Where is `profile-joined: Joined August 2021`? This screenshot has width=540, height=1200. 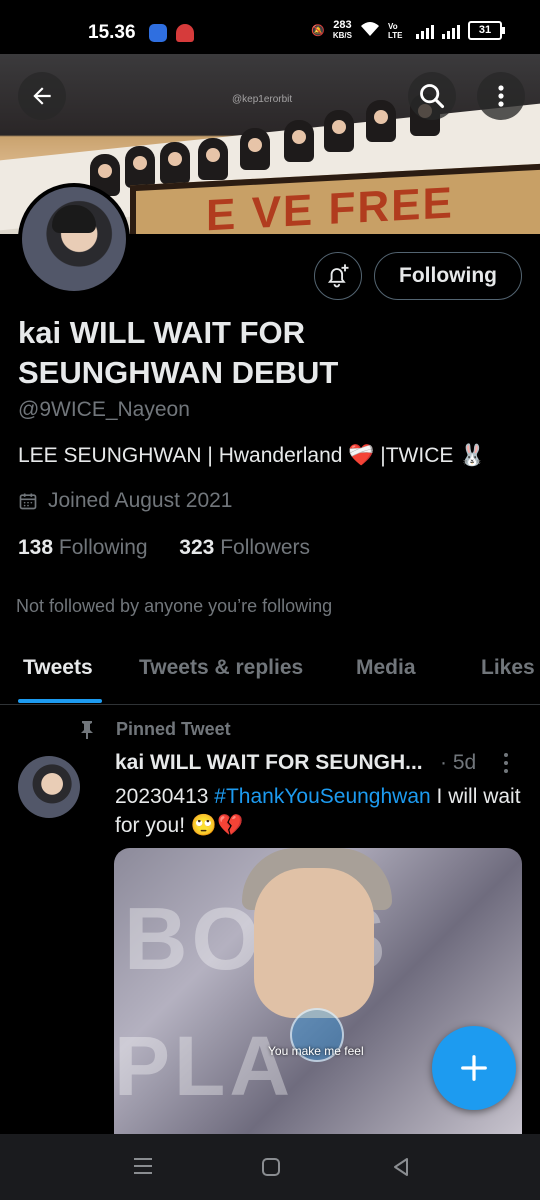 profile-joined: Joined August 2021 is located at coordinates (125, 501).